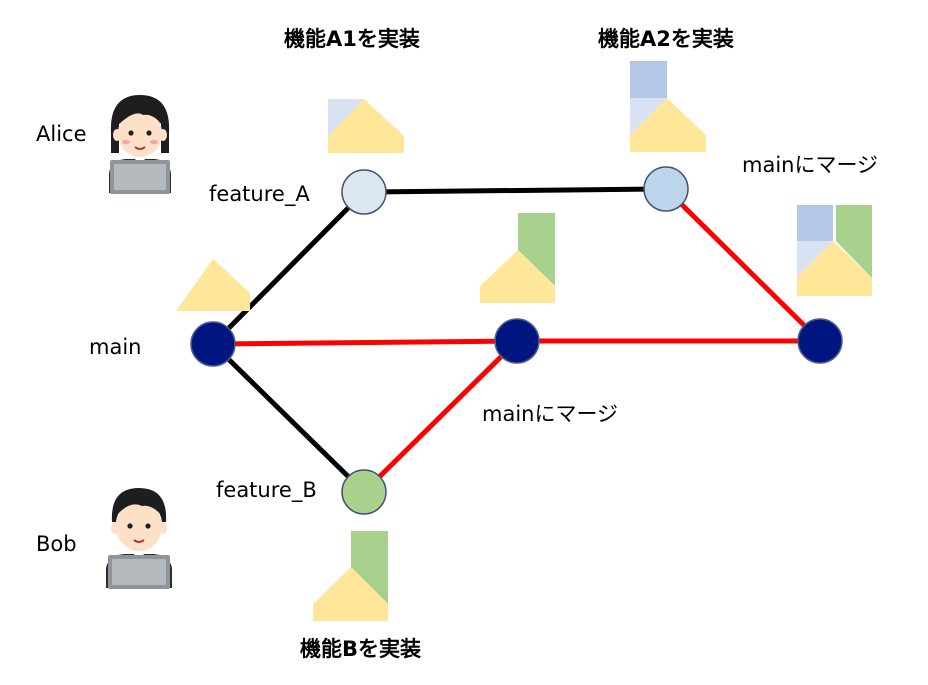  Describe the element at coordinates (288, 268) in the screenshot. I see `edge-main-to-feature-a` at that location.